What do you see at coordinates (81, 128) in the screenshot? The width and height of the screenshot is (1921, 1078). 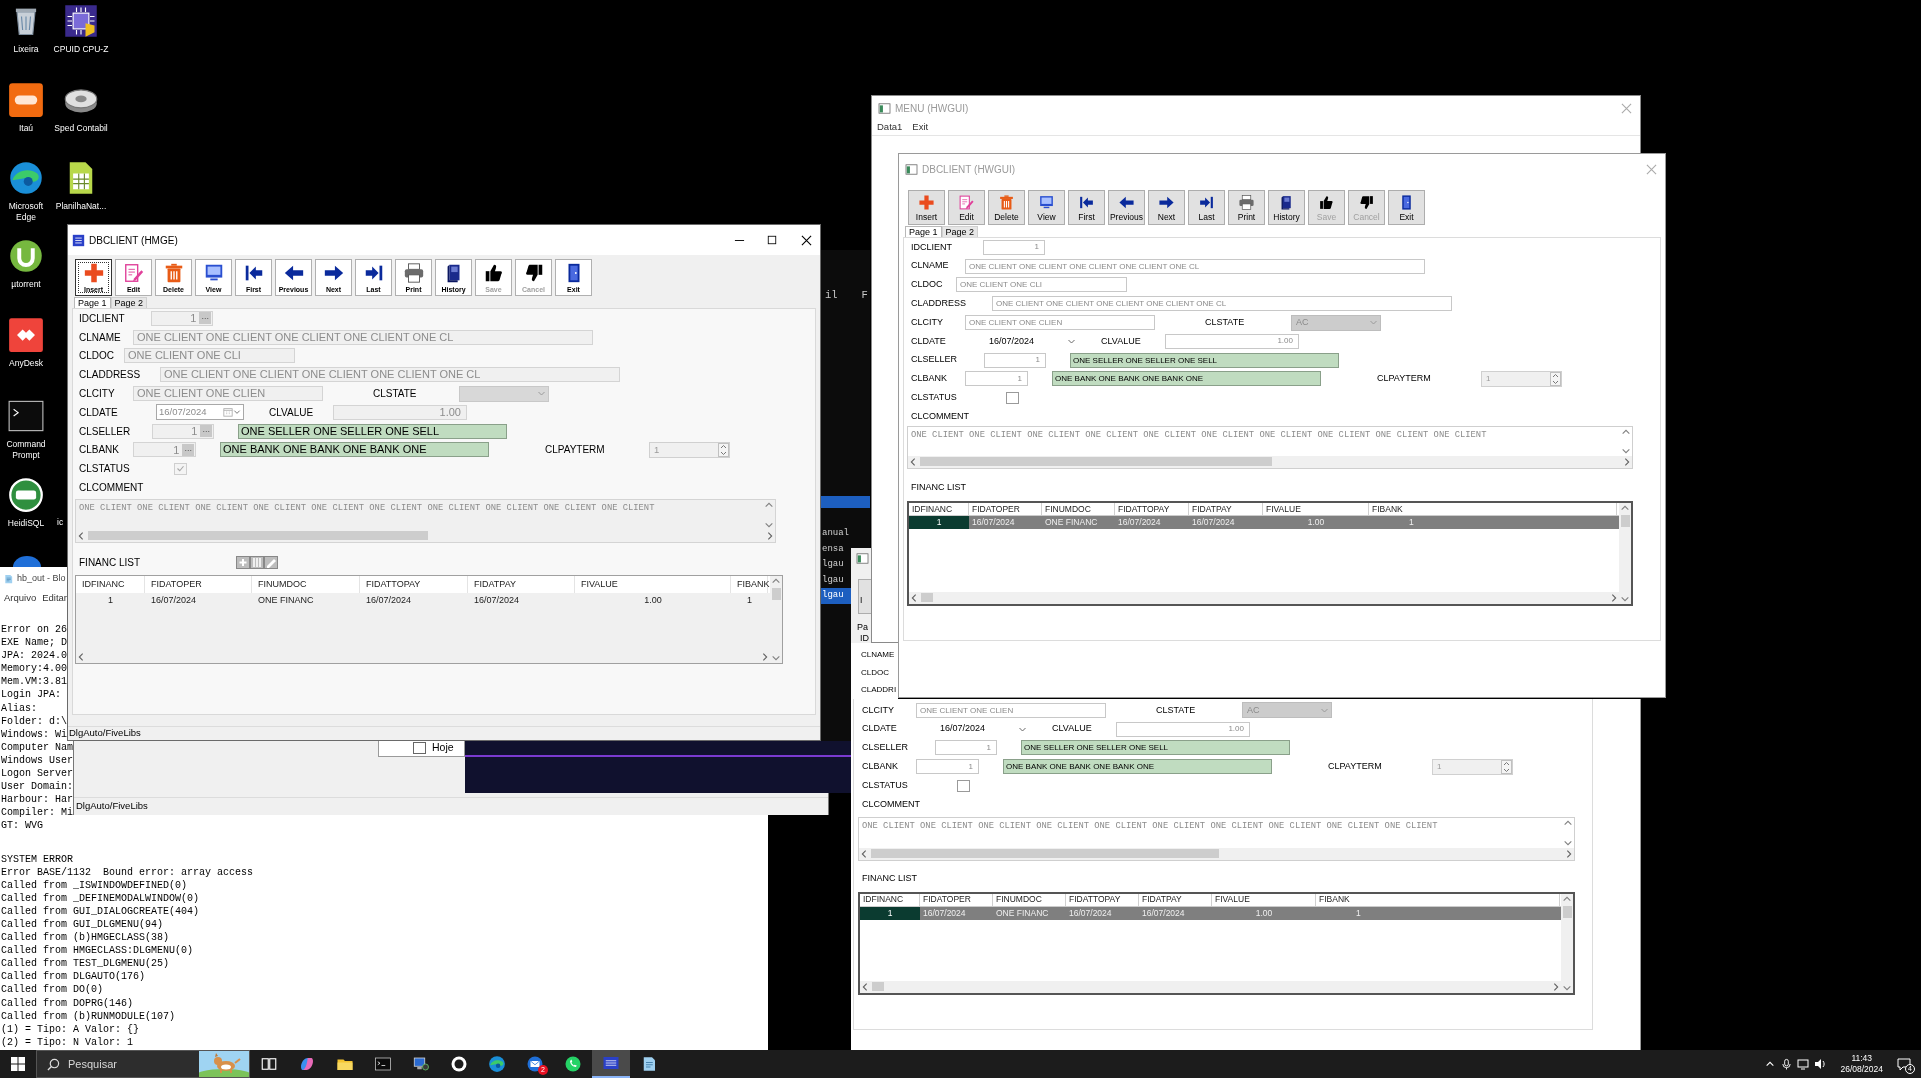 I see `desktop-icon-label: Sped Contabil` at bounding box center [81, 128].